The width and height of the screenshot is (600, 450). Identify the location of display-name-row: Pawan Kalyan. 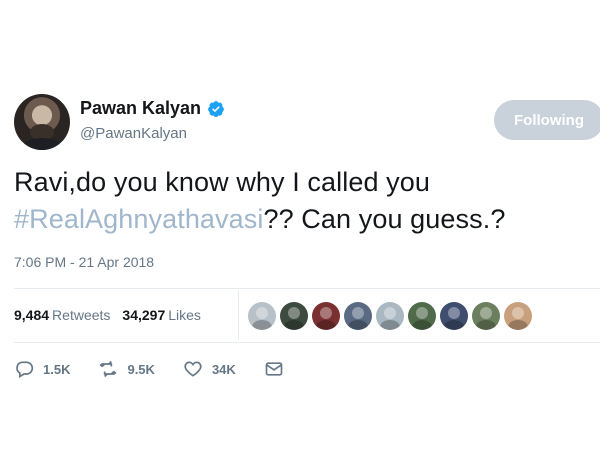
(152, 108).